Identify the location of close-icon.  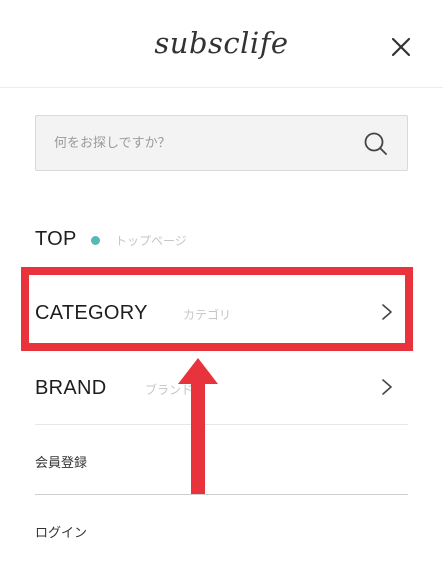
(401, 47).